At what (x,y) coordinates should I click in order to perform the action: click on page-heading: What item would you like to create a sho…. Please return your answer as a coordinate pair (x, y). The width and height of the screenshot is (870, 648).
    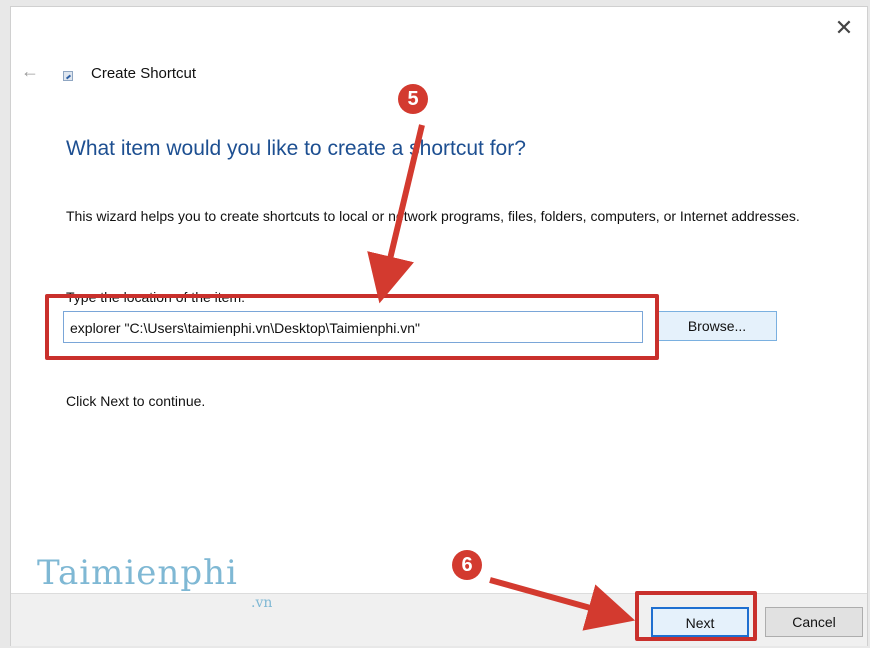
    Looking at the image, I should click on (296, 148).